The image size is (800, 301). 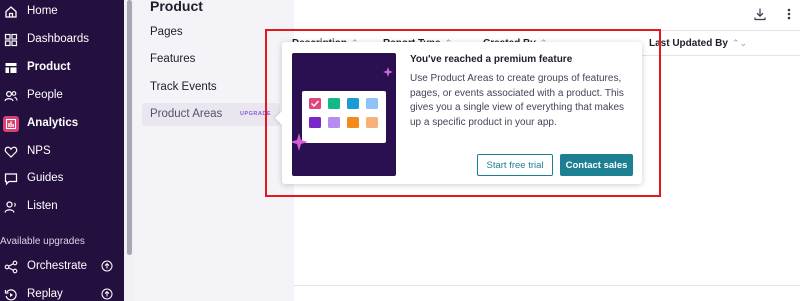 I want to click on nav-item-home: Home, so click(x=62, y=12).